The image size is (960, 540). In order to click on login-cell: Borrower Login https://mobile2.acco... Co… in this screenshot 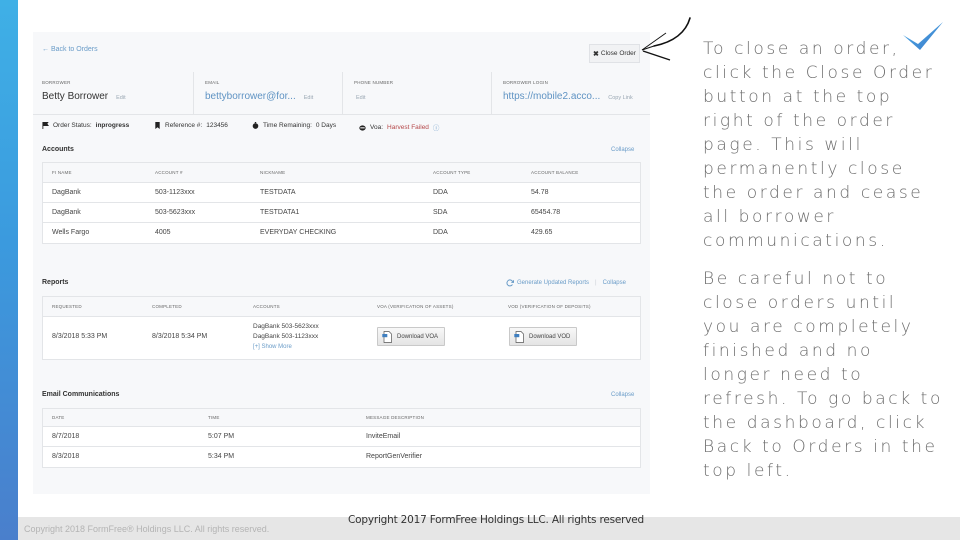, I will do `click(570, 93)`.